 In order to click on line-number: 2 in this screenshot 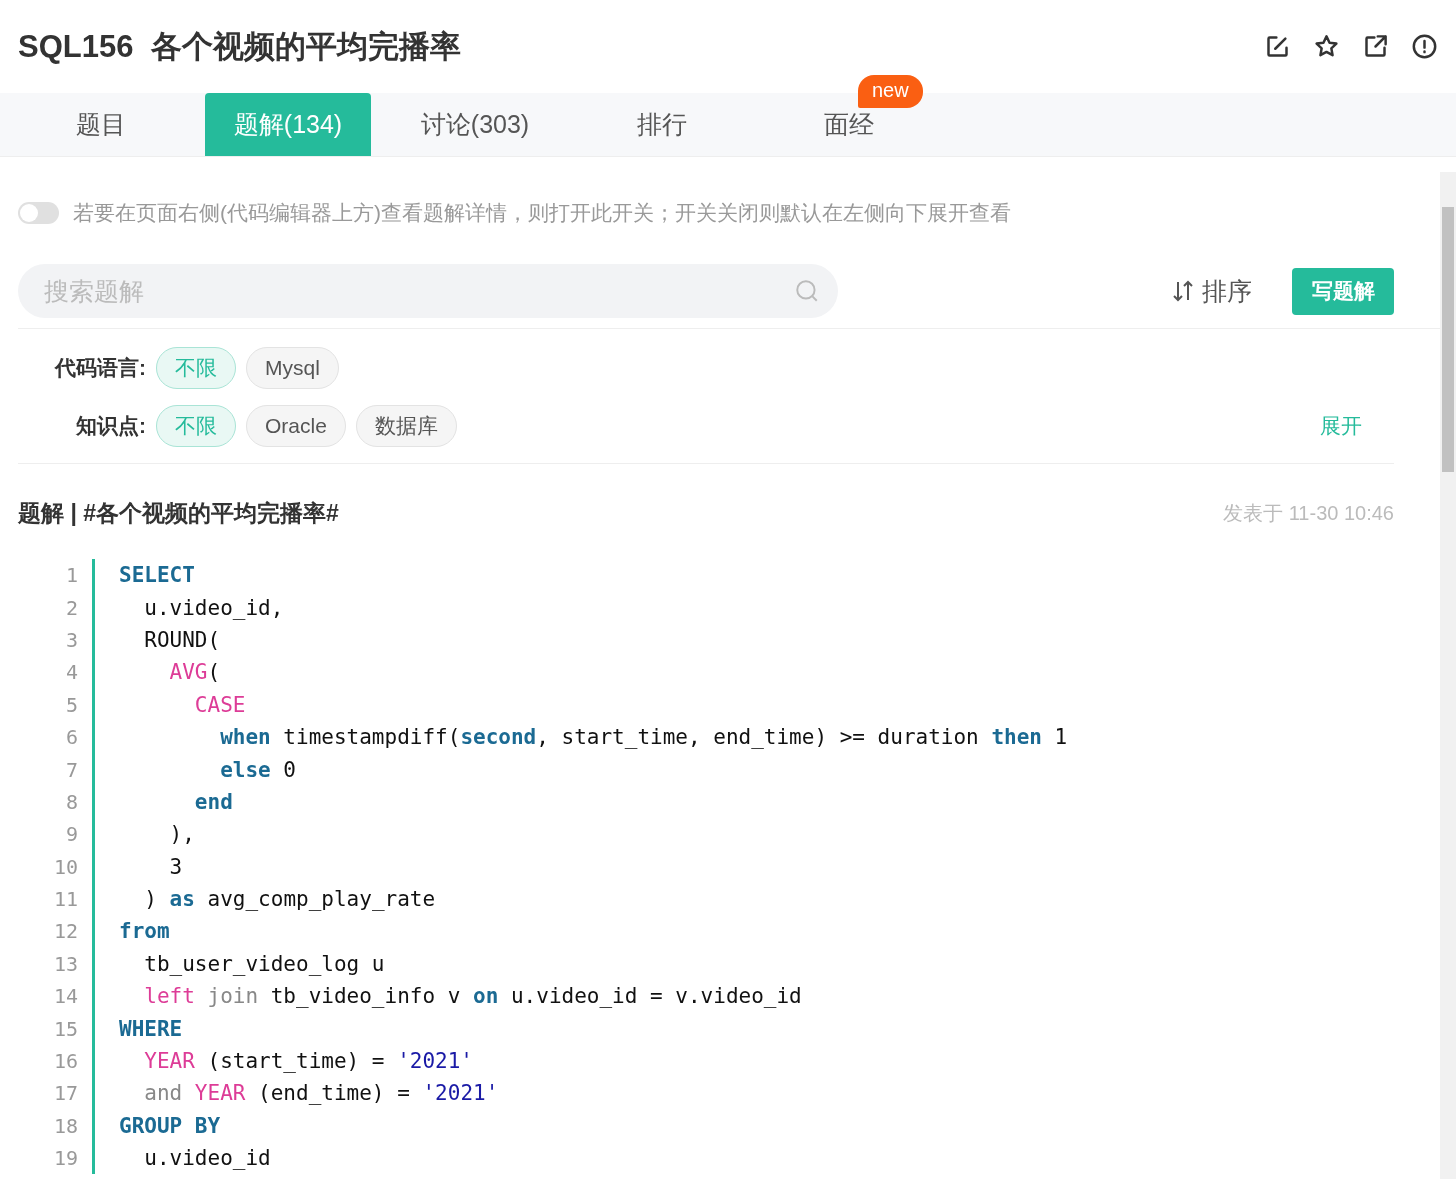, I will do `click(71, 607)`.